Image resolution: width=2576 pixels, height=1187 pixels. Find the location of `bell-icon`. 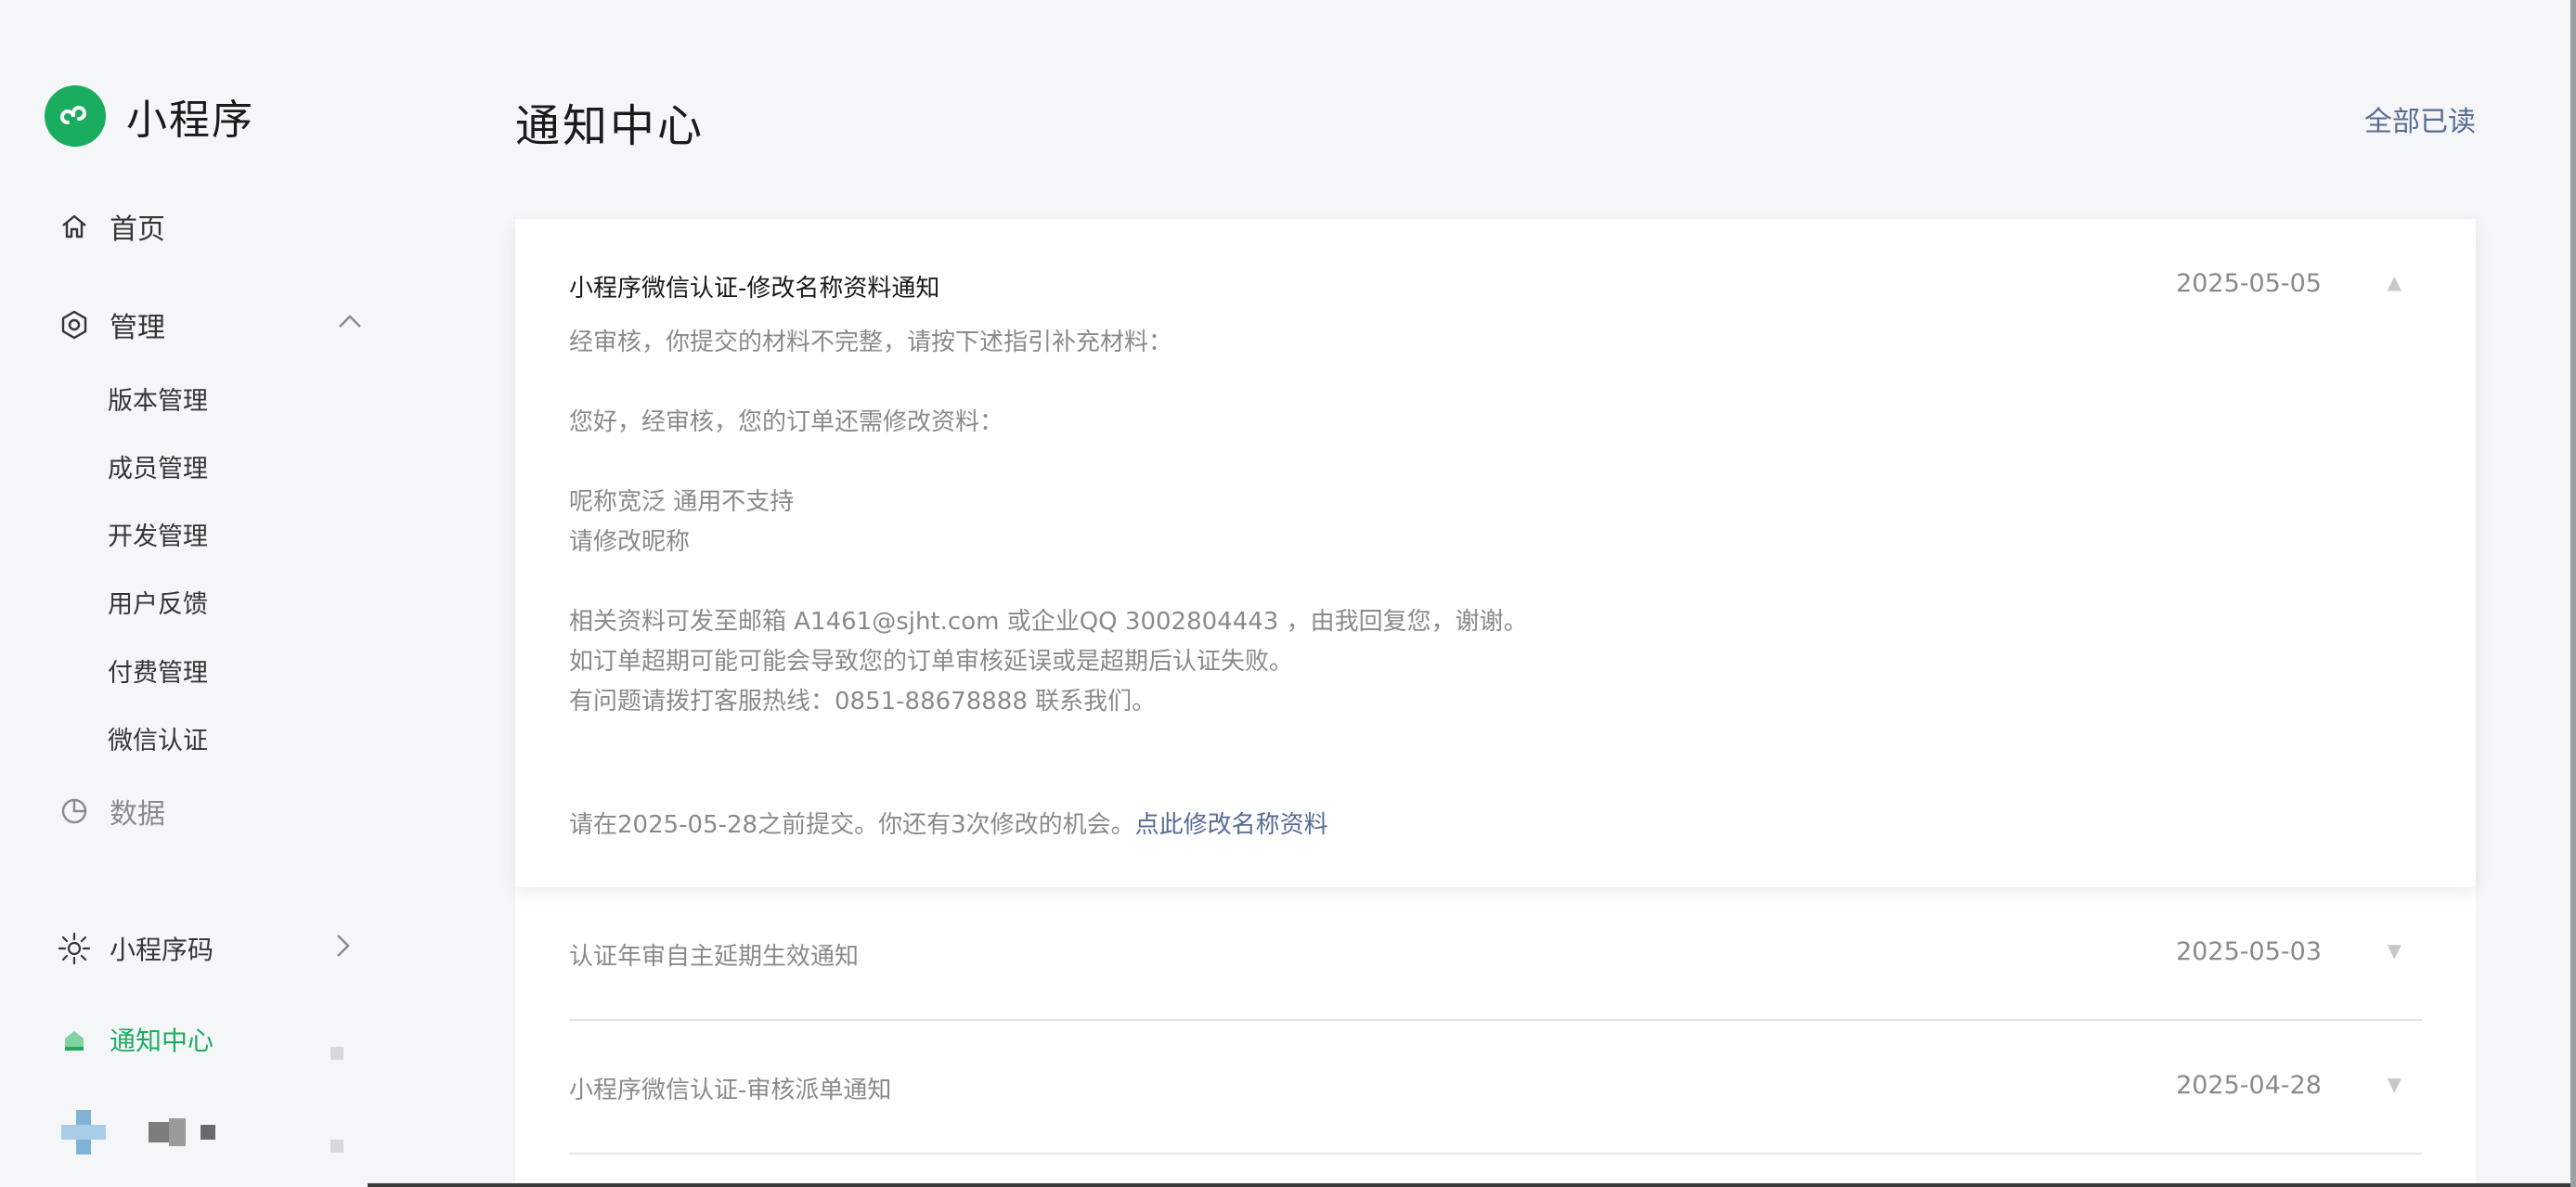

bell-icon is located at coordinates (74, 1039).